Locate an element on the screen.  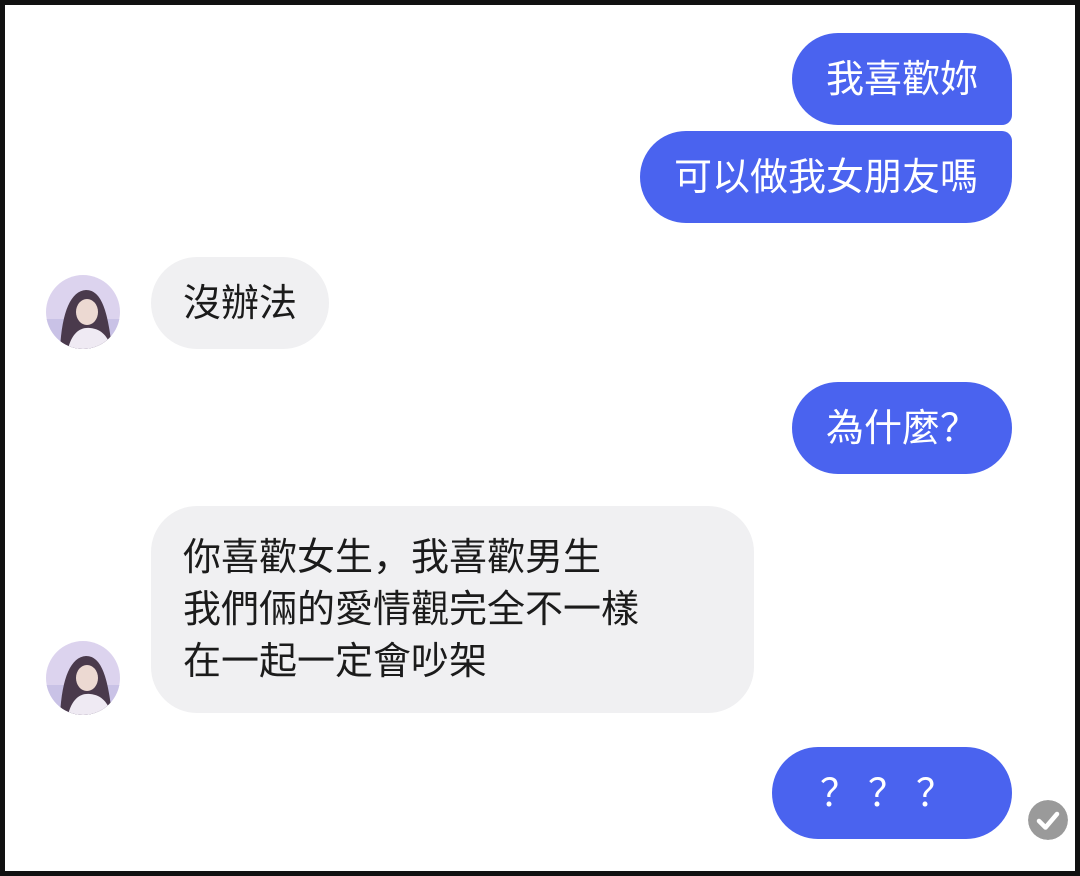
outgoing-message: 為什麼？ is located at coordinates (901, 428).